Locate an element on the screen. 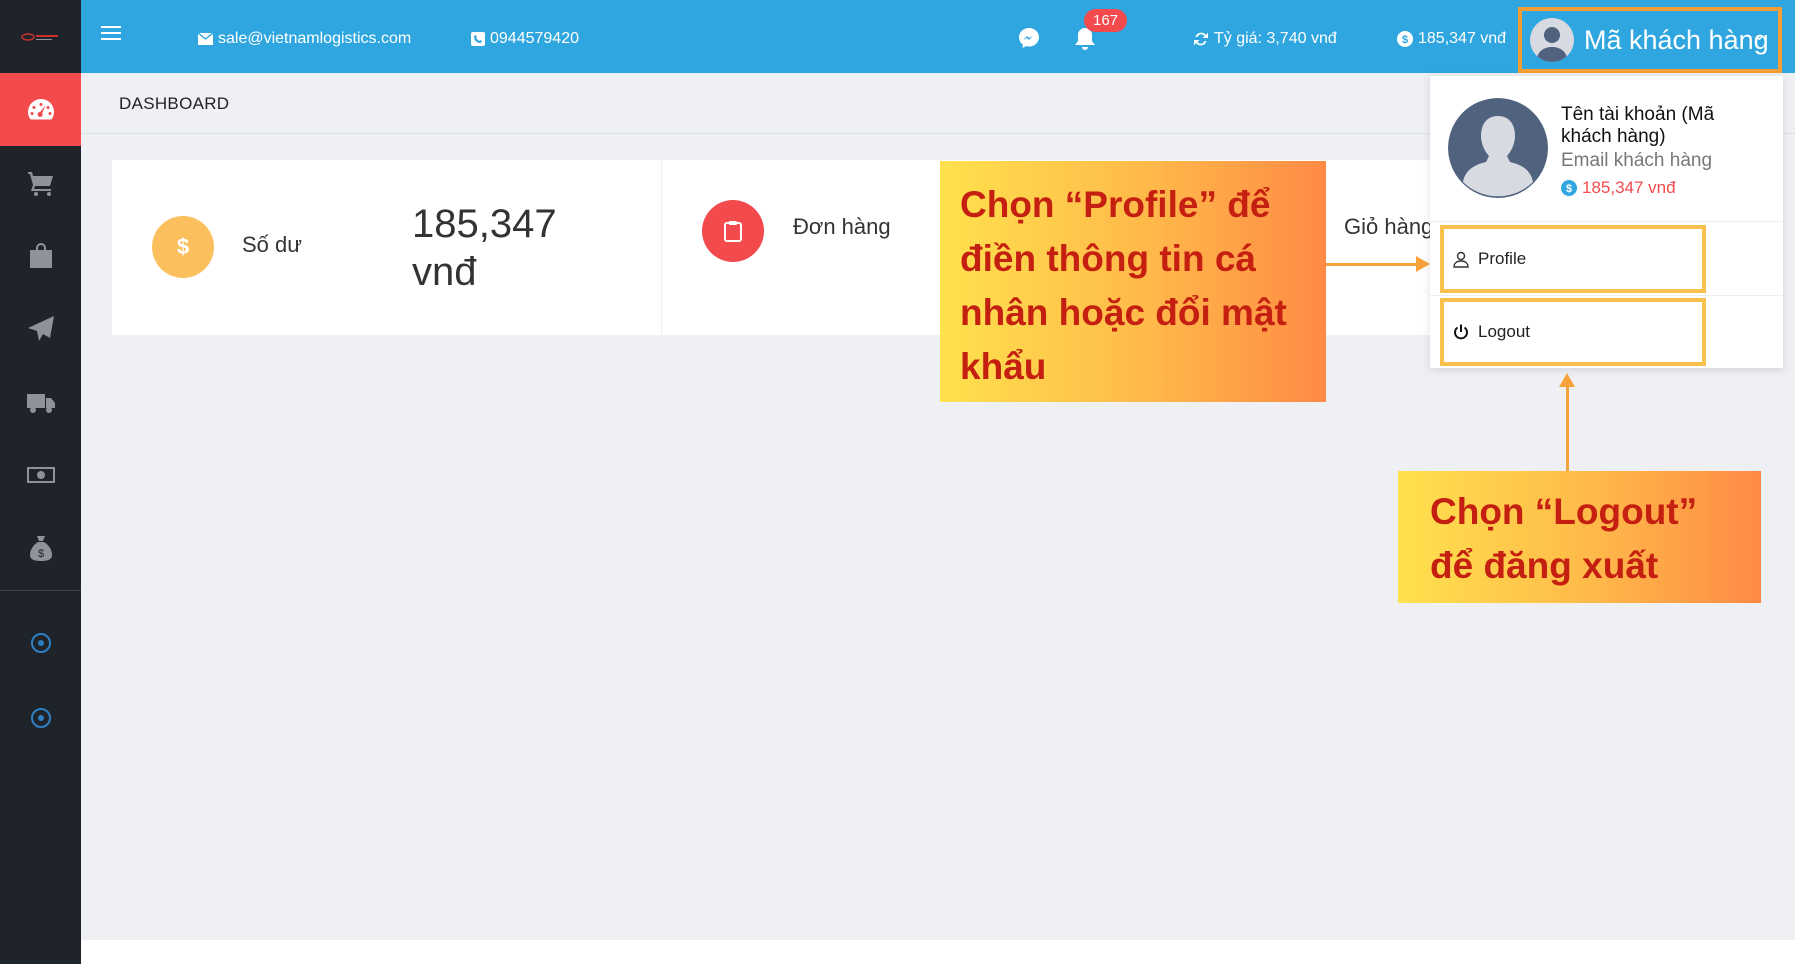  clipboard-icon is located at coordinates (733, 231).